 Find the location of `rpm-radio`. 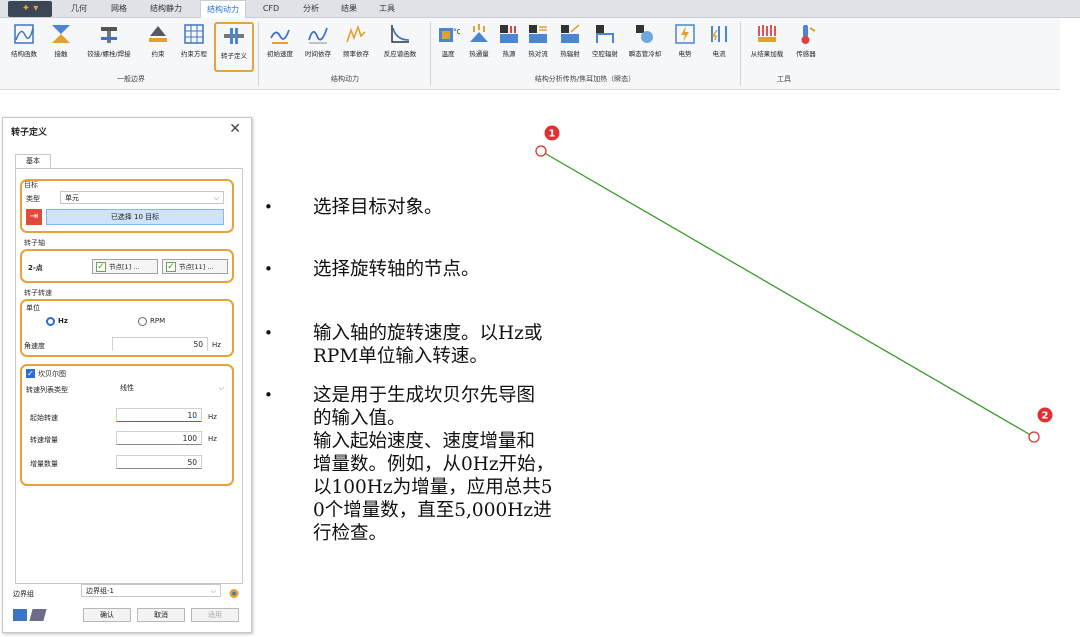

rpm-radio is located at coordinates (142, 321).